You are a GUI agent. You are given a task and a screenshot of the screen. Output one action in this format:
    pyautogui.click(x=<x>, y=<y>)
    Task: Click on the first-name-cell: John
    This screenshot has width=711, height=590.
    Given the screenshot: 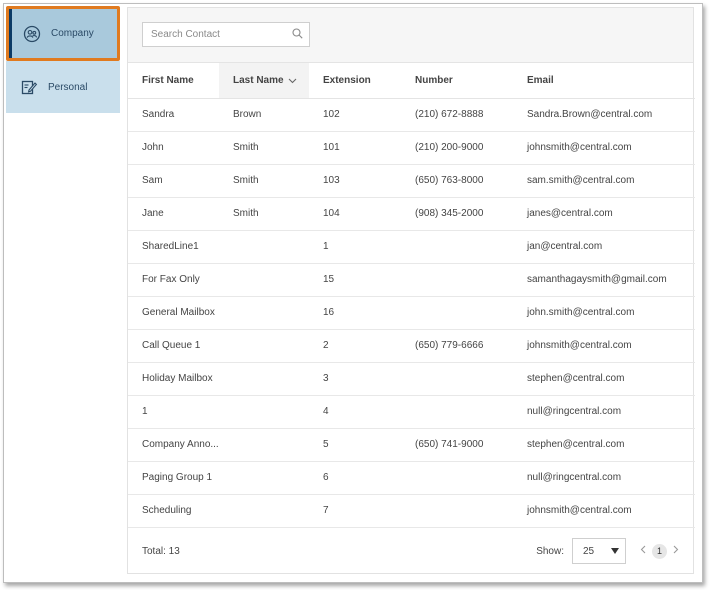 What is the action you would take?
    pyautogui.click(x=173, y=148)
    